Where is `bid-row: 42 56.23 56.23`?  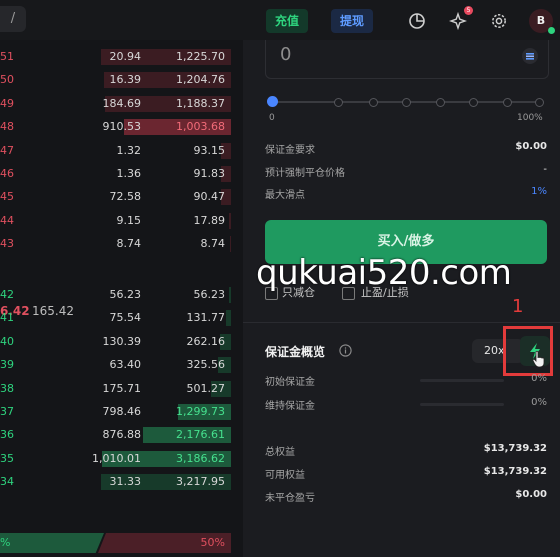
bid-row: 42 56.23 56.23 is located at coordinates (117, 295).